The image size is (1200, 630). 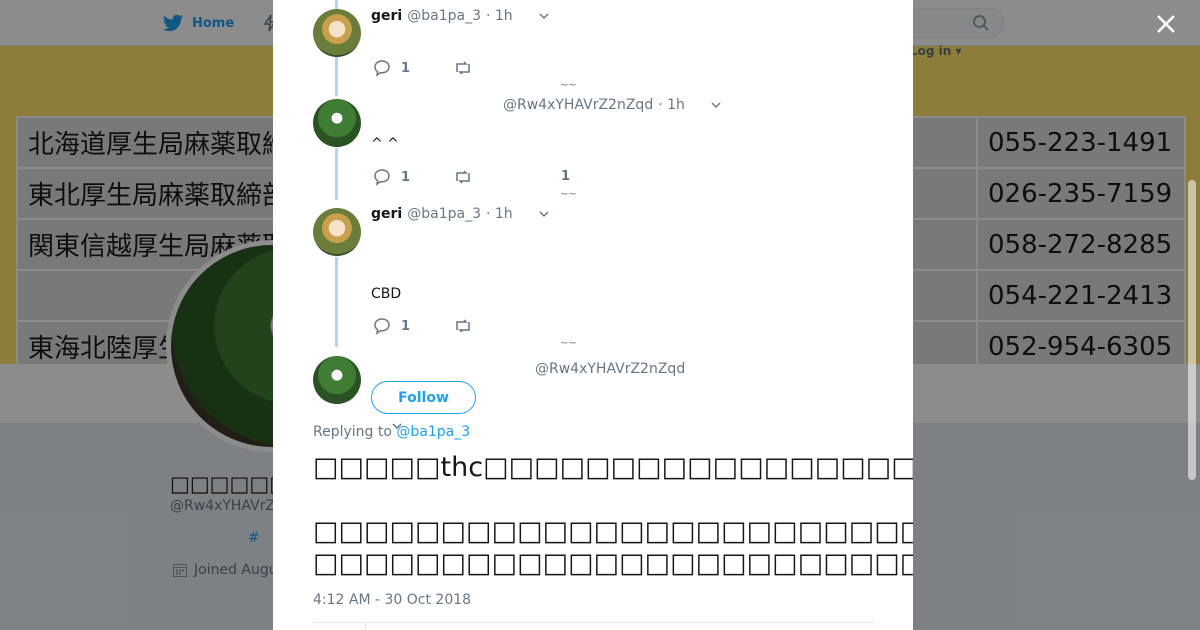 I want to click on follow-button: Follow, so click(x=423, y=397).